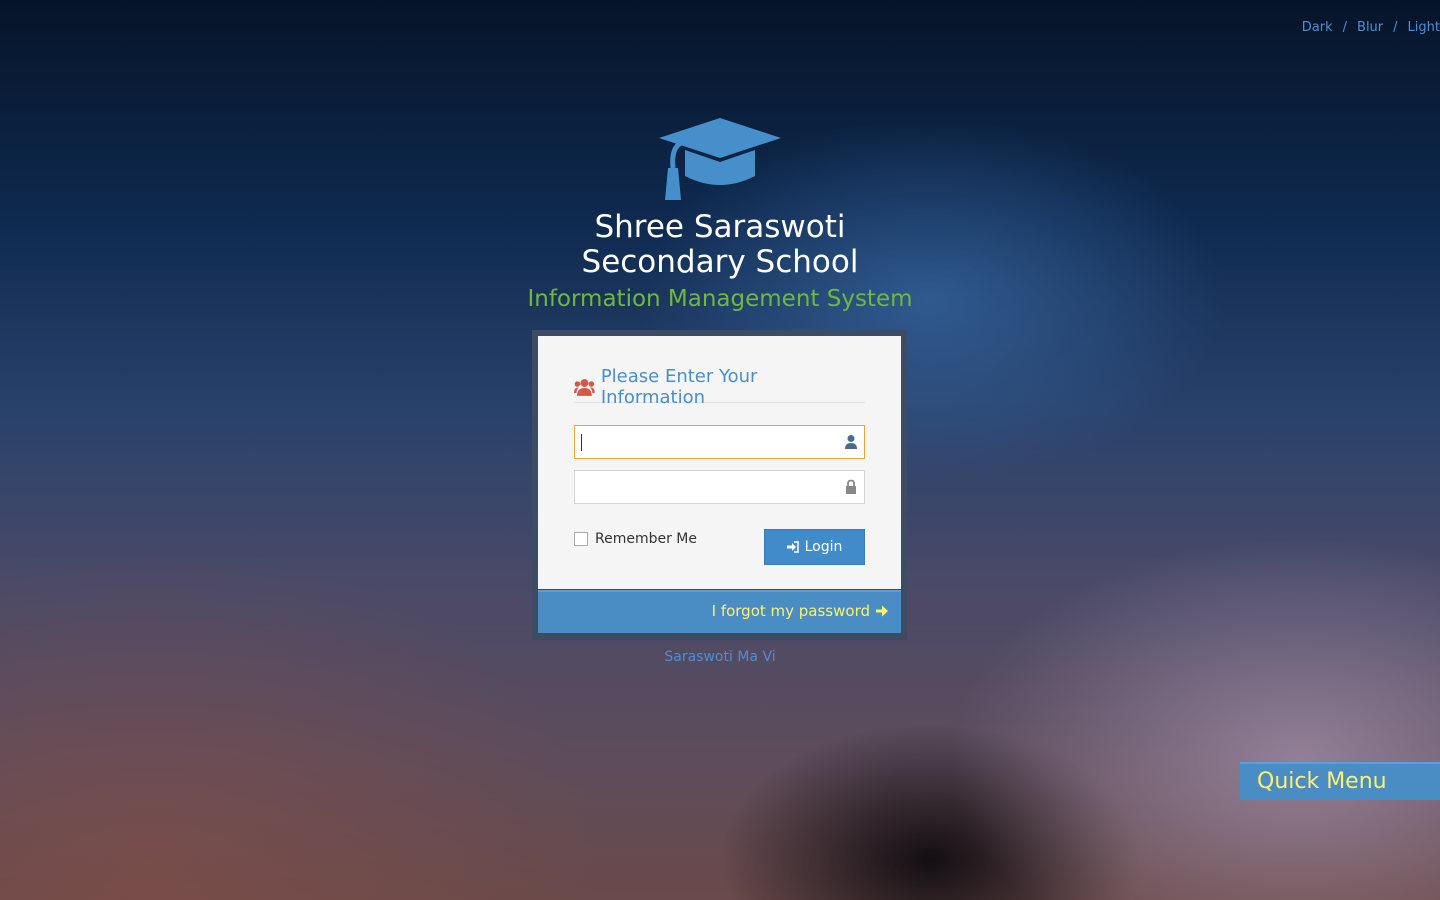  I want to click on quick-menu-button: Quick Menu, so click(1340, 781).